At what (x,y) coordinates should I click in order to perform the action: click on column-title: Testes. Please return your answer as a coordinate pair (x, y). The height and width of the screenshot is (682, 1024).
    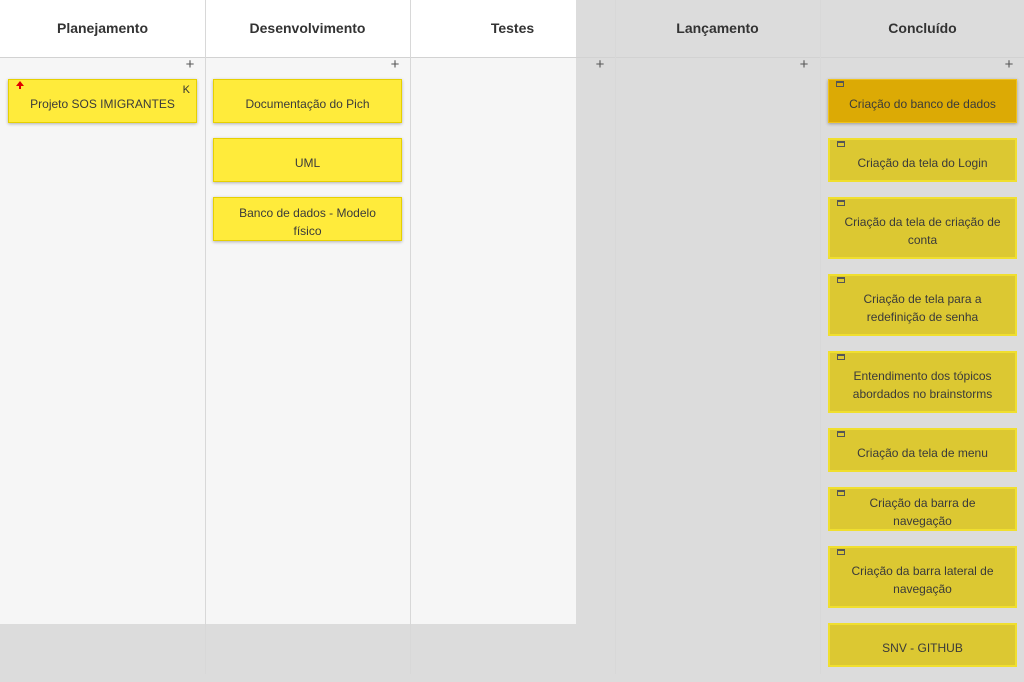
    Looking at the image, I should click on (512, 28).